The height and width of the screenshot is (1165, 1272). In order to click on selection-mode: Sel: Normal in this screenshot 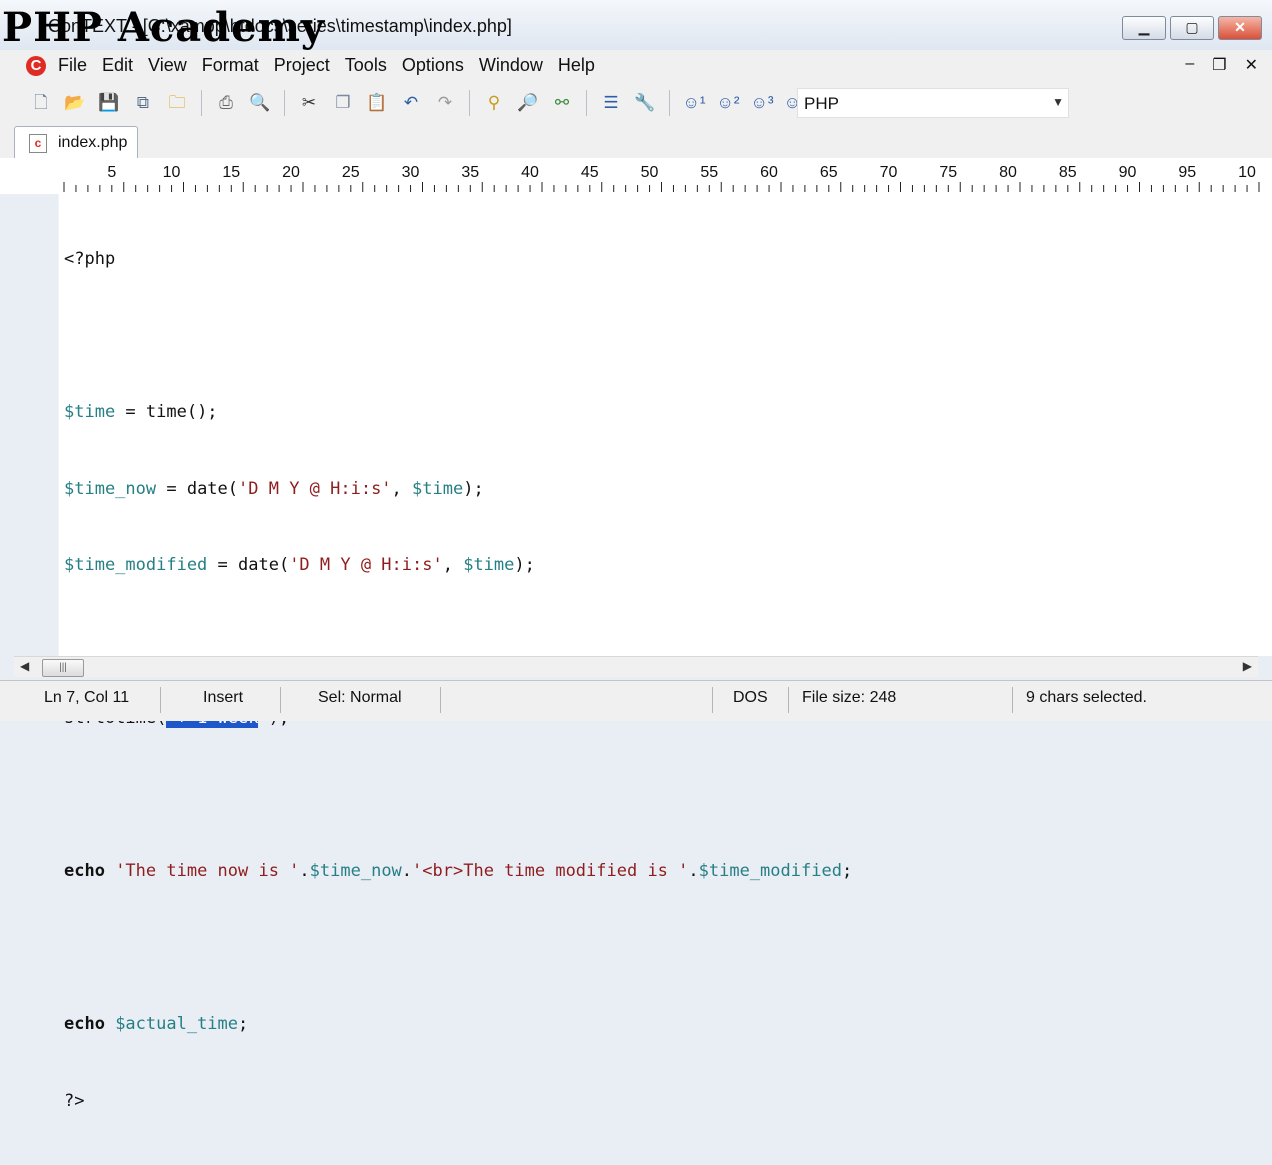, I will do `click(360, 697)`.